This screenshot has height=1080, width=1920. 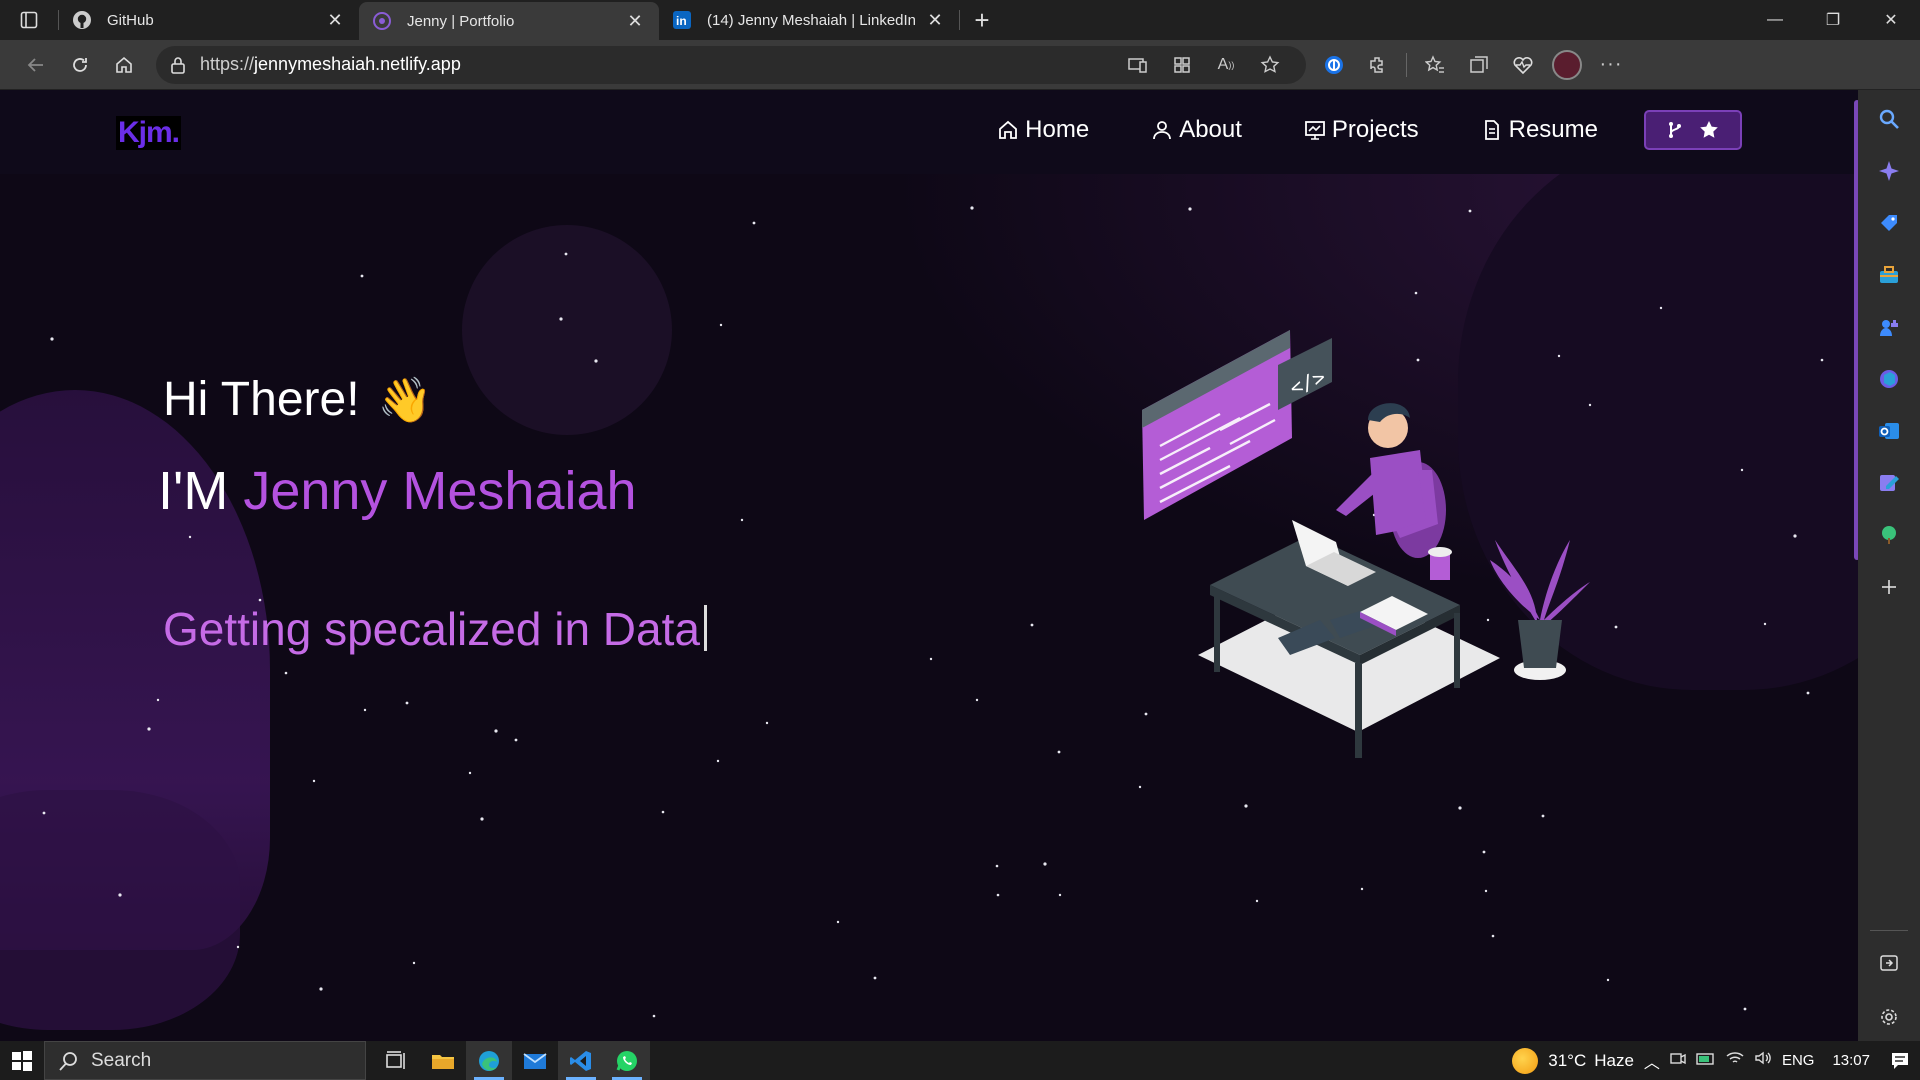 What do you see at coordinates (1614, 1061) in the screenshot?
I see `weather-description: Haze` at bounding box center [1614, 1061].